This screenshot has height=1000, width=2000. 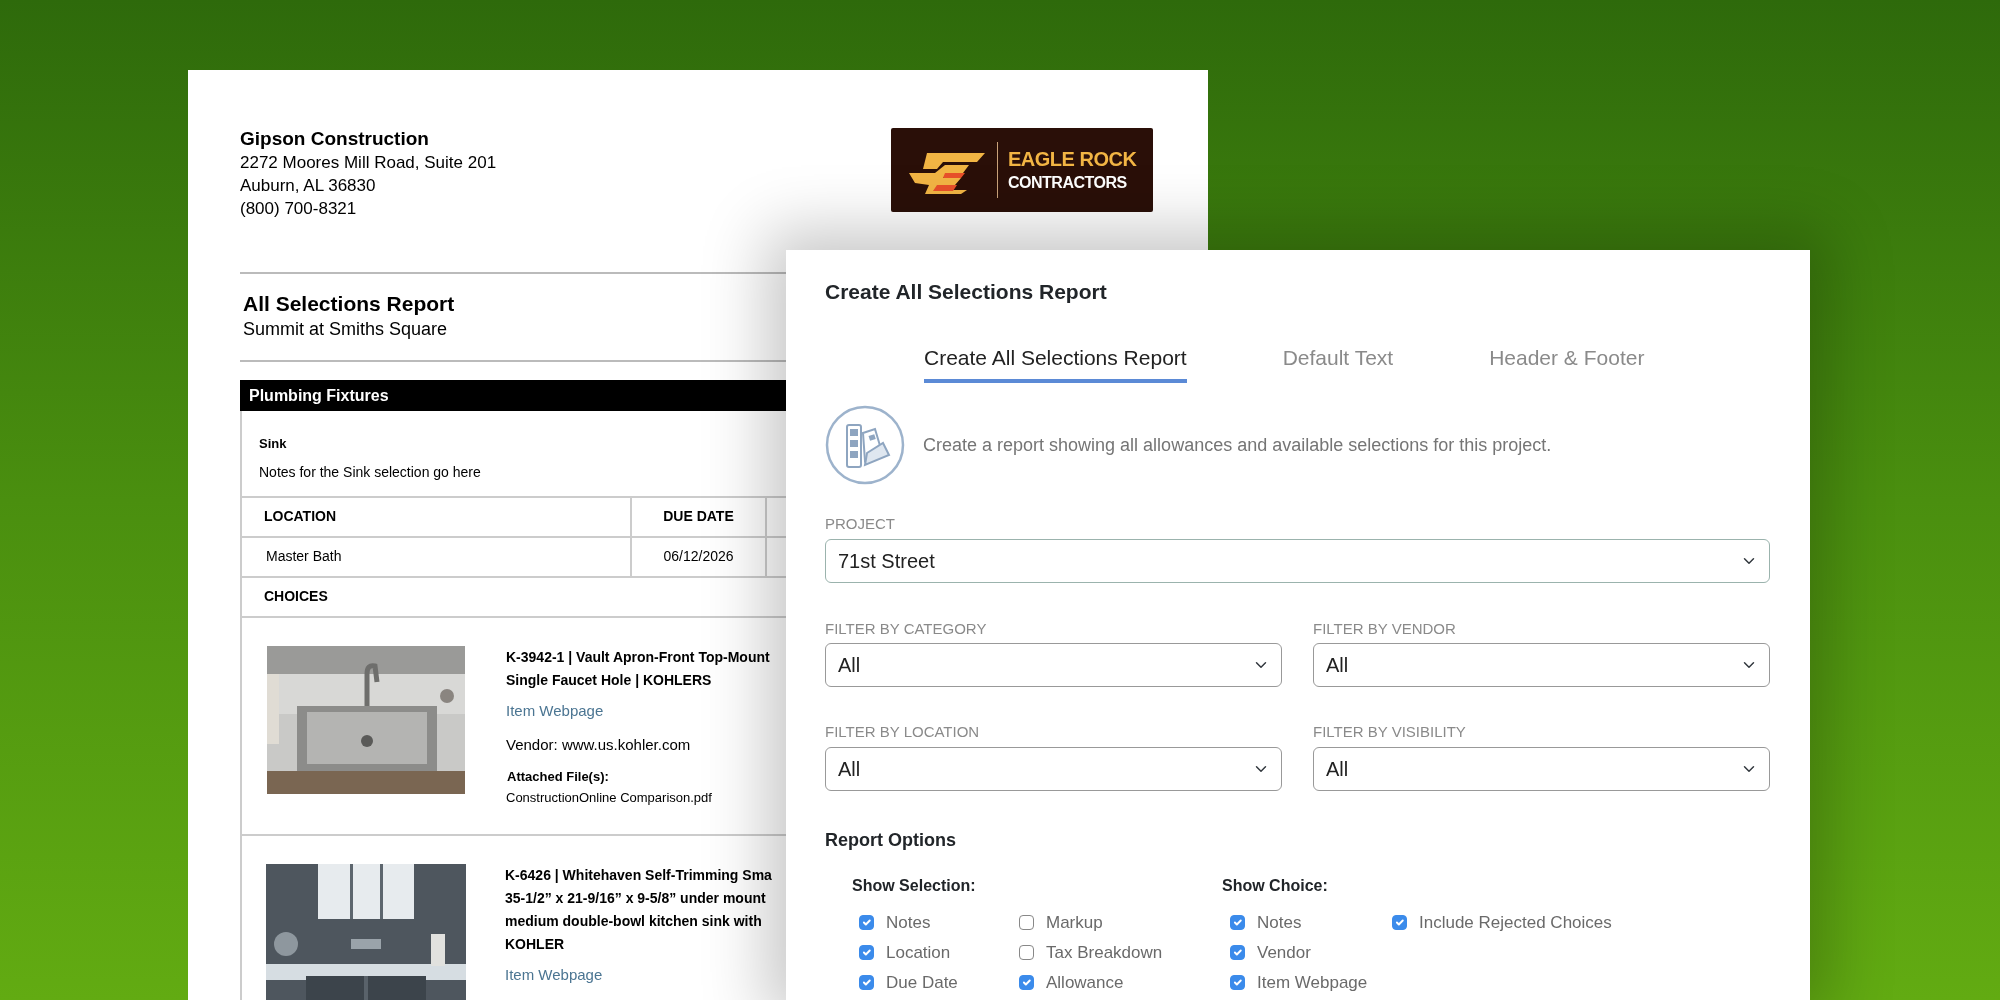 What do you see at coordinates (698, 516) in the screenshot?
I see `column-header: DUE DATE` at bounding box center [698, 516].